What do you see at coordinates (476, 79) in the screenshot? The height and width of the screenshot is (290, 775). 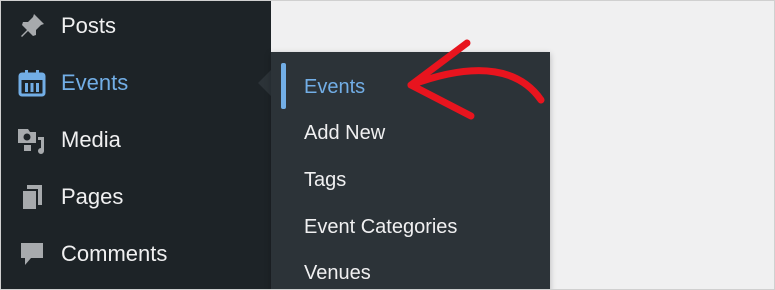 I see `annotation-arrow-icon` at bounding box center [476, 79].